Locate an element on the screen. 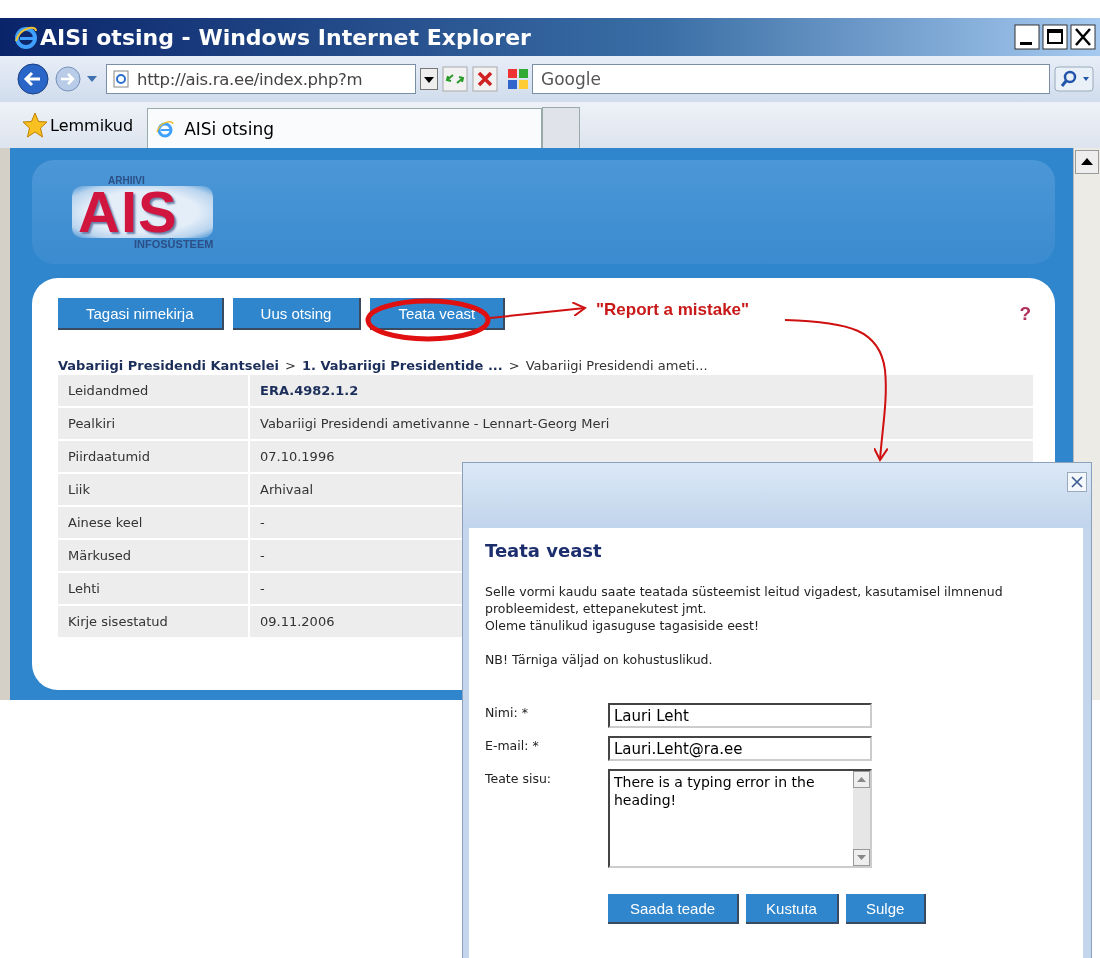 Image resolution: width=1100 pixels, height=958 pixels. dialog-button: Sulge is located at coordinates (886, 909).